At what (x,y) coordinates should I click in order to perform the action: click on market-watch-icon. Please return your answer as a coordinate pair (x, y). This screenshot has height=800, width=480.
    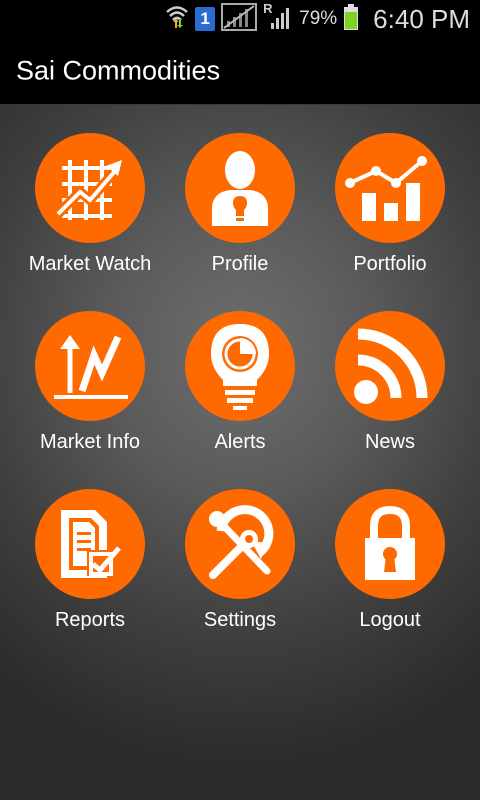
    Looking at the image, I should click on (90, 188).